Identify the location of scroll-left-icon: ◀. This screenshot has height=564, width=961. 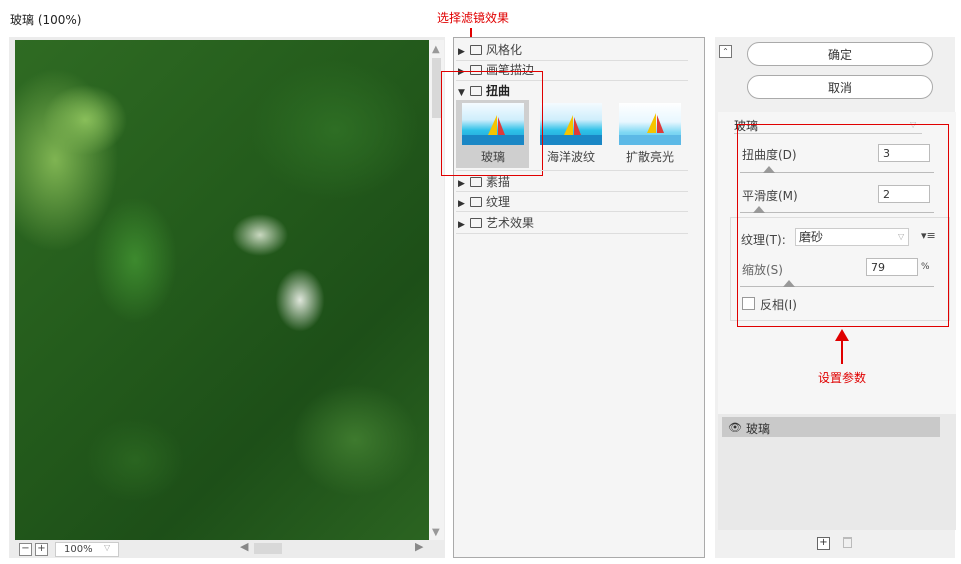
(244, 546).